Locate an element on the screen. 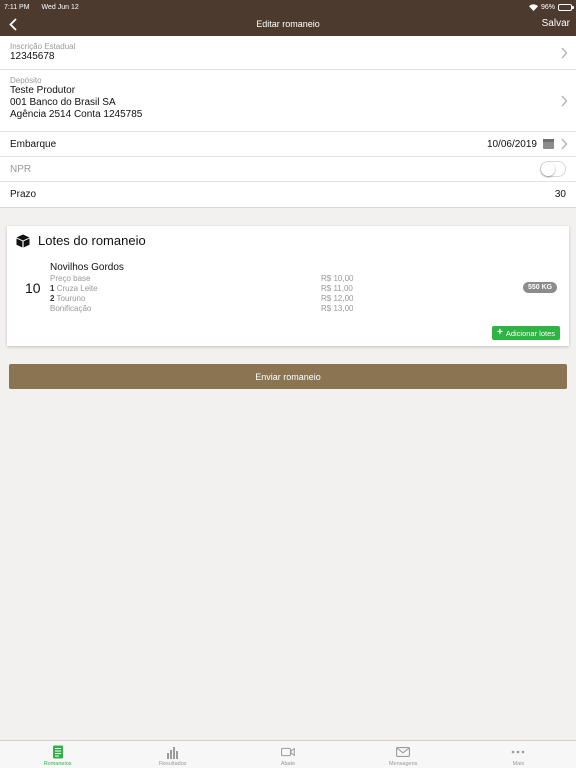  document-icon is located at coordinates (58, 752).